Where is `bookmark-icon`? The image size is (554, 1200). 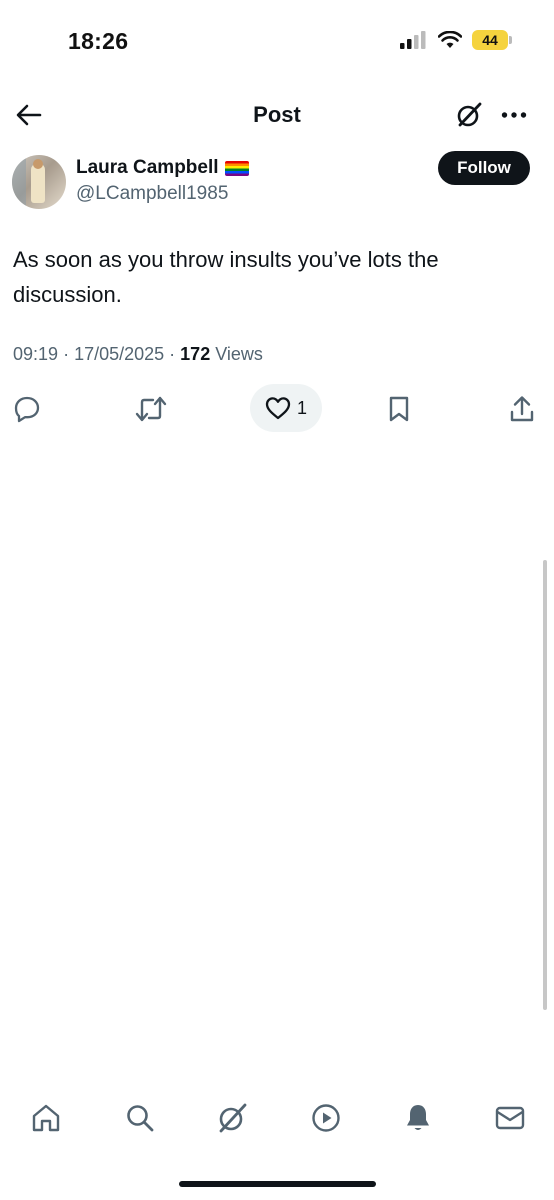 bookmark-icon is located at coordinates (399, 409).